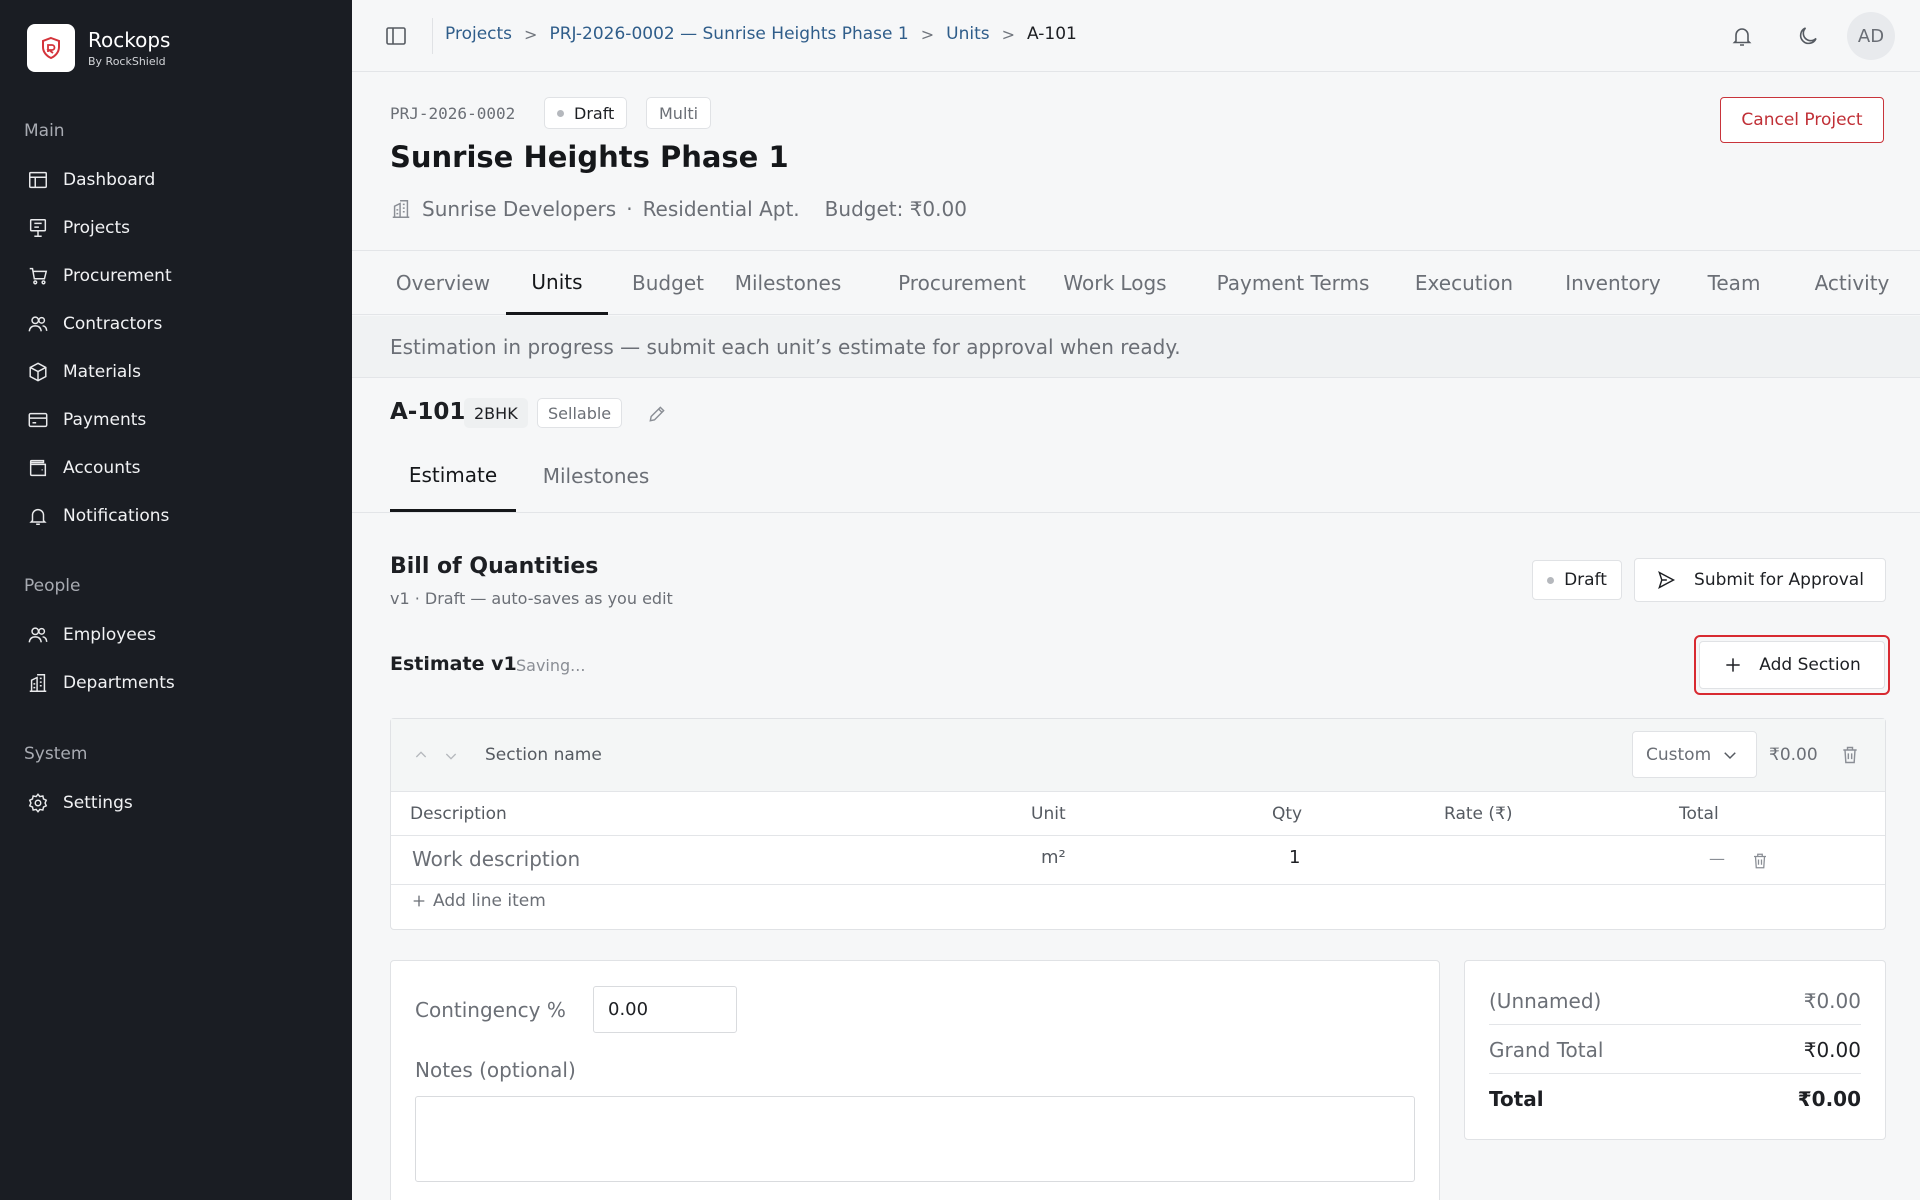 The height and width of the screenshot is (1200, 1920). Describe the element at coordinates (78, 228) in the screenshot. I see `sidebar-item-projects: Projects` at that location.